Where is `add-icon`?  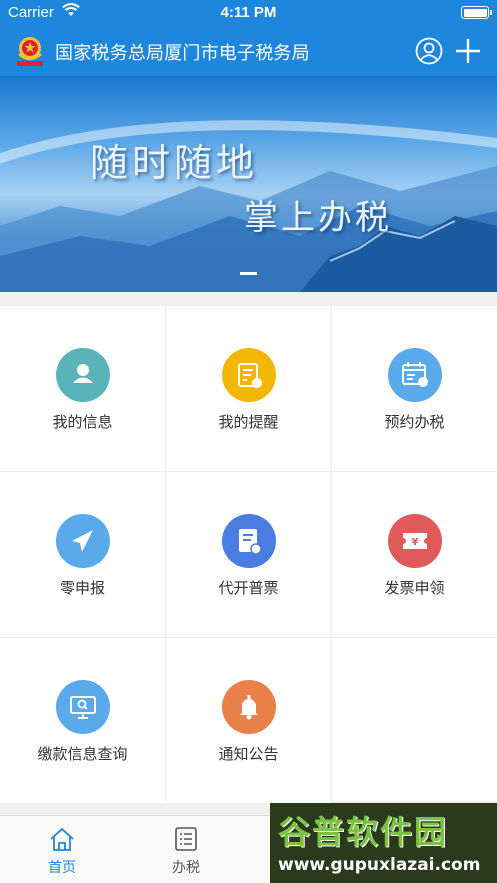 add-icon is located at coordinates (468, 51).